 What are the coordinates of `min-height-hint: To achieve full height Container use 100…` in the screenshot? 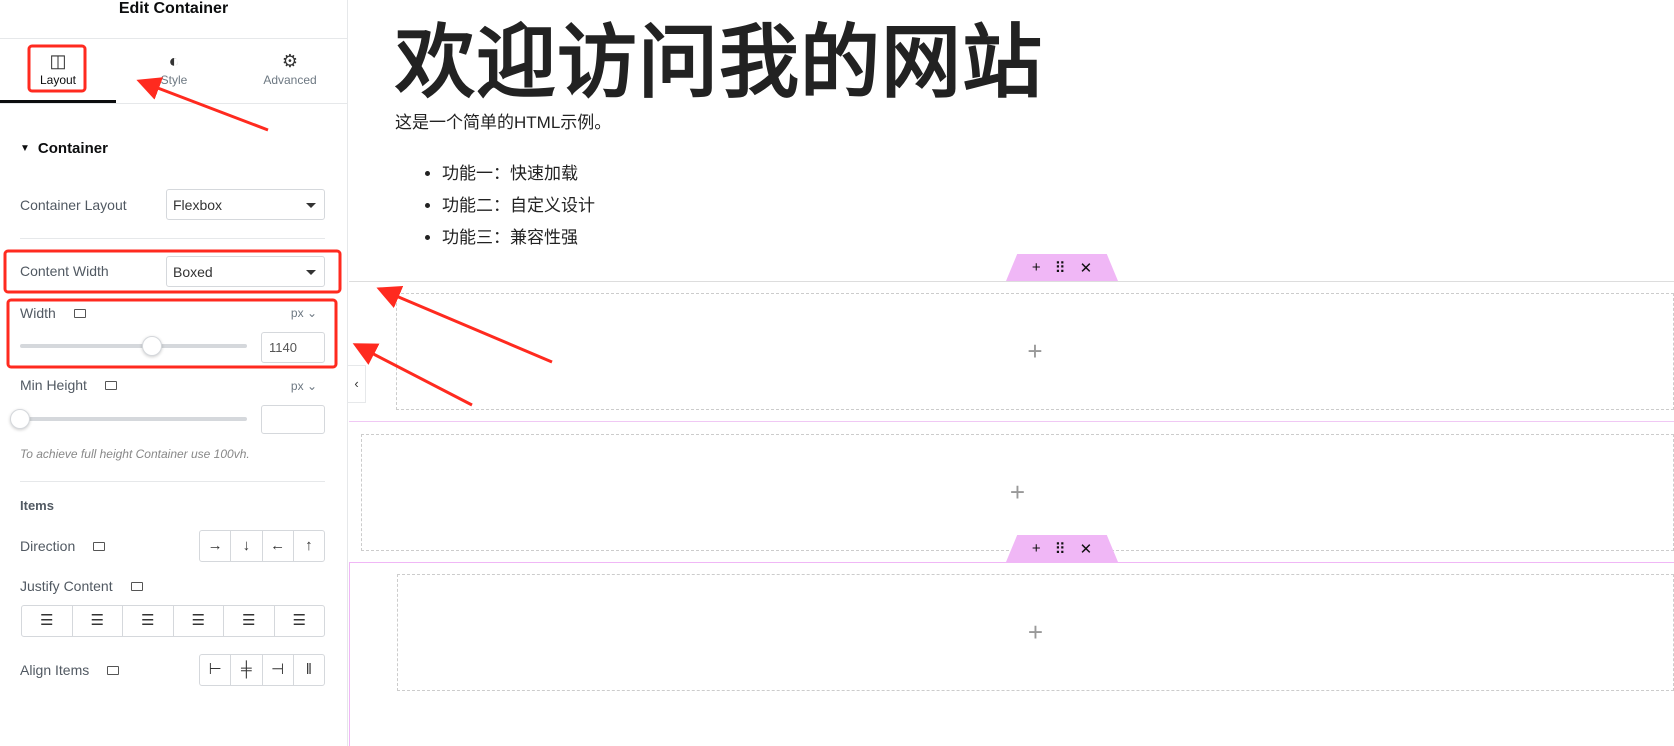 It's located at (172, 454).